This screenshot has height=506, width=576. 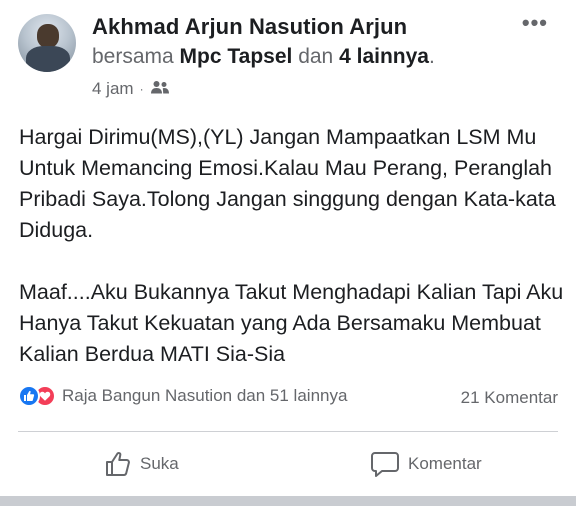 What do you see at coordinates (288, 431) in the screenshot?
I see `divider` at bounding box center [288, 431].